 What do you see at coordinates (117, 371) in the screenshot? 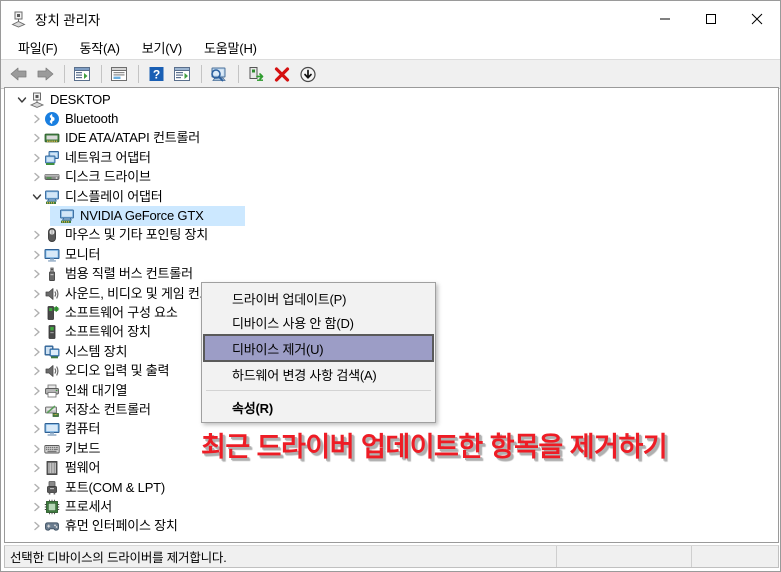
I see `tree-item-label: 오디오 입력 및 출력` at bounding box center [117, 371].